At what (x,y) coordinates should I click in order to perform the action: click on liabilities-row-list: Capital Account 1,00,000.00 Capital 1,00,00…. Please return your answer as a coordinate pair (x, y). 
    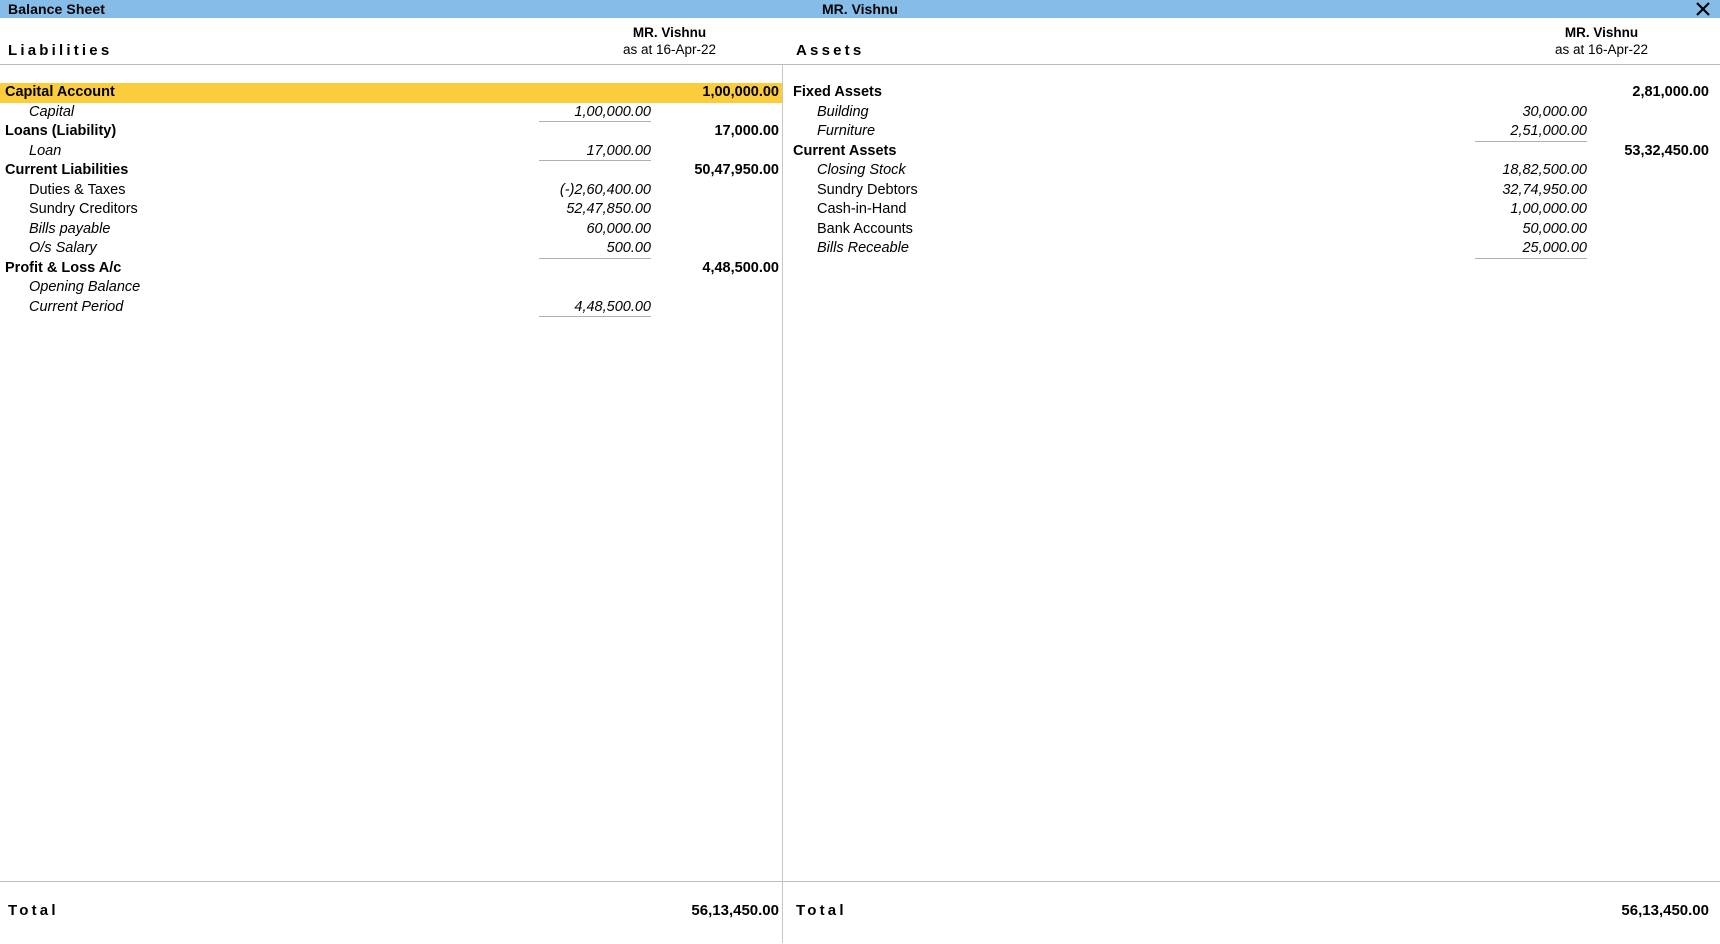
    Looking at the image, I should click on (391, 191).